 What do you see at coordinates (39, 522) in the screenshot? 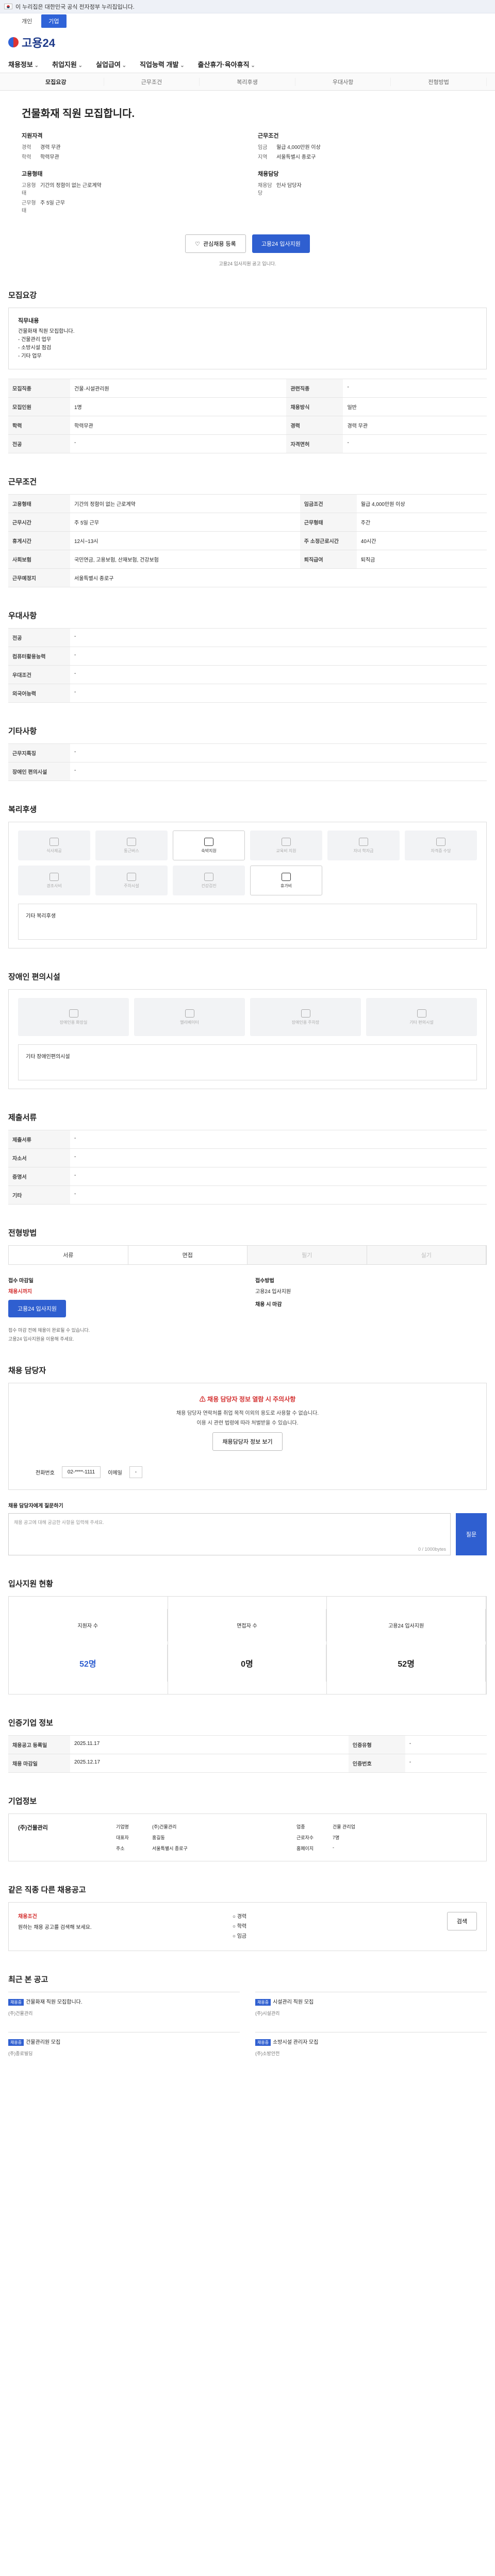
I see `table-header: 근무시간` at bounding box center [39, 522].